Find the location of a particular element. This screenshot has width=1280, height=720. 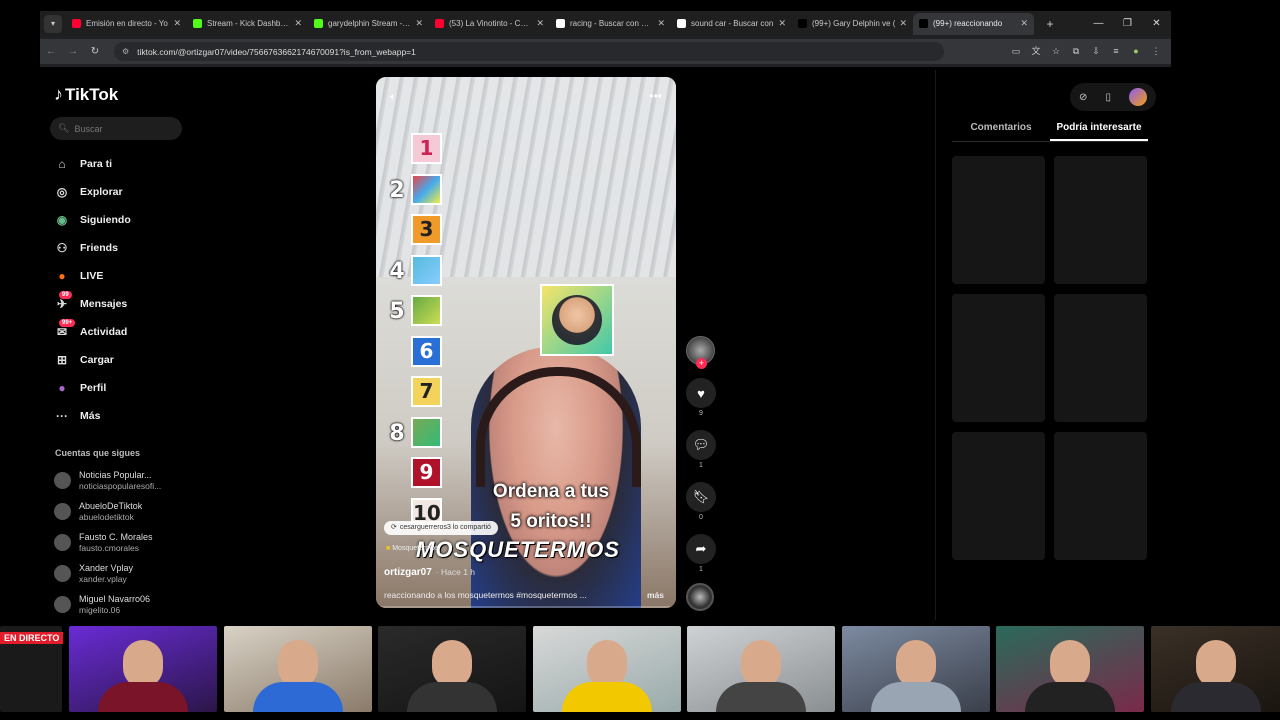

translate-icon: 文 is located at coordinates (1036, 51).